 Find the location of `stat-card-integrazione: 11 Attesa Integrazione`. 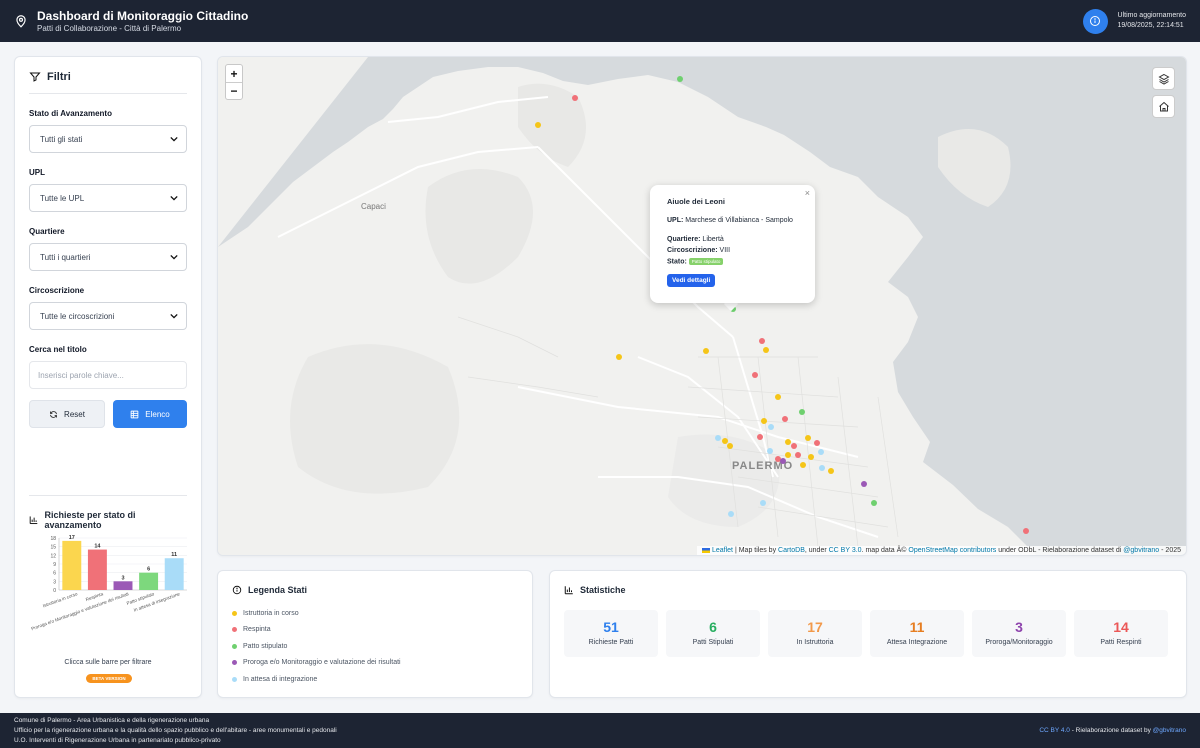

stat-card-integrazione: 11 Attesa Integrazione is located at coordinates (917, 633).